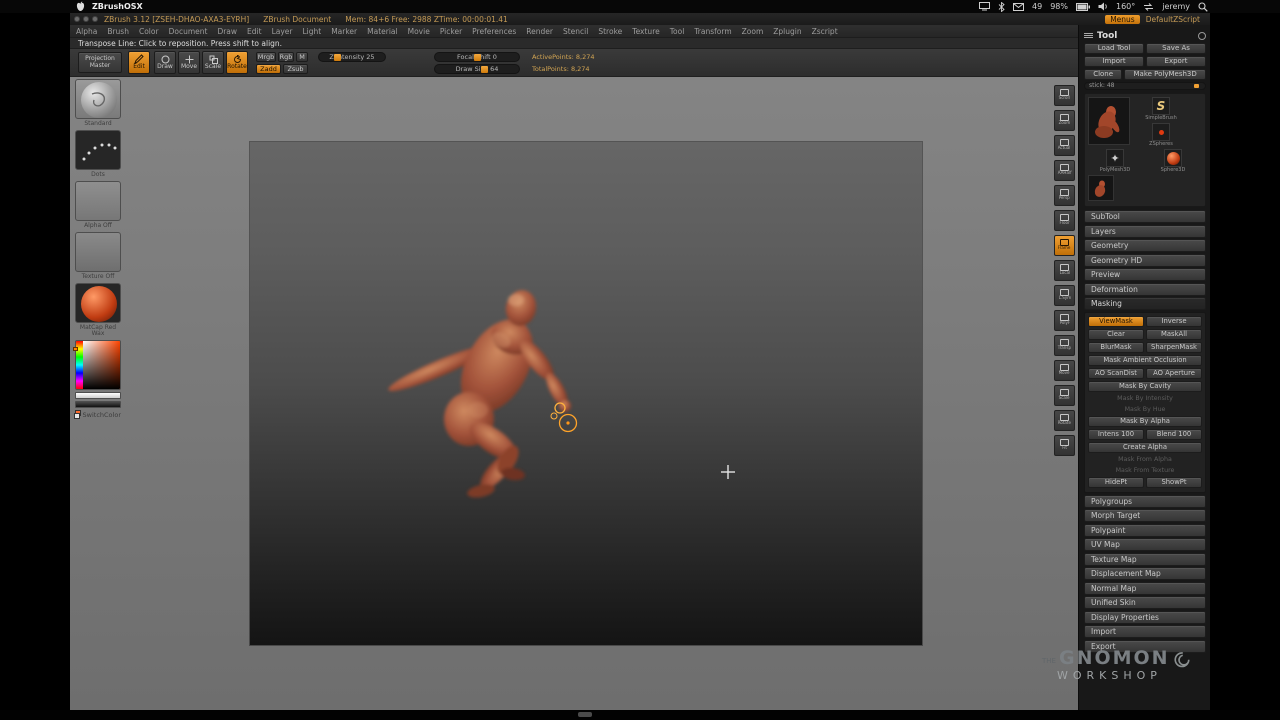 The height and width of the screenshot is (720, 1280). What do you see at coordinates (1176, 61) in the screenshot?
I see `export-button: Export` at bounding box center [1176, 61].